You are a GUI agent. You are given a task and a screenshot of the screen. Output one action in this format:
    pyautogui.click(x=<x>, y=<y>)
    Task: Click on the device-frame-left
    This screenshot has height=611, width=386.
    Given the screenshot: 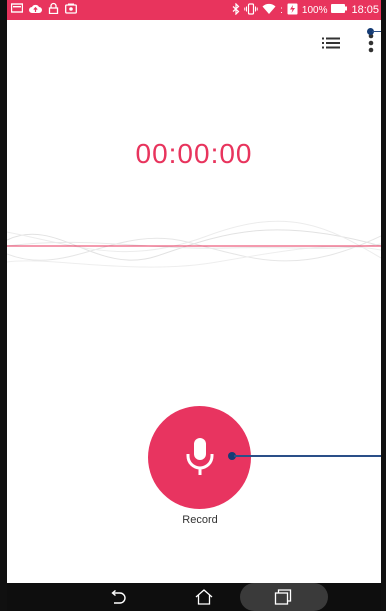 What is the action you would take?
    pyautogui.click(x=3, y=305)
    